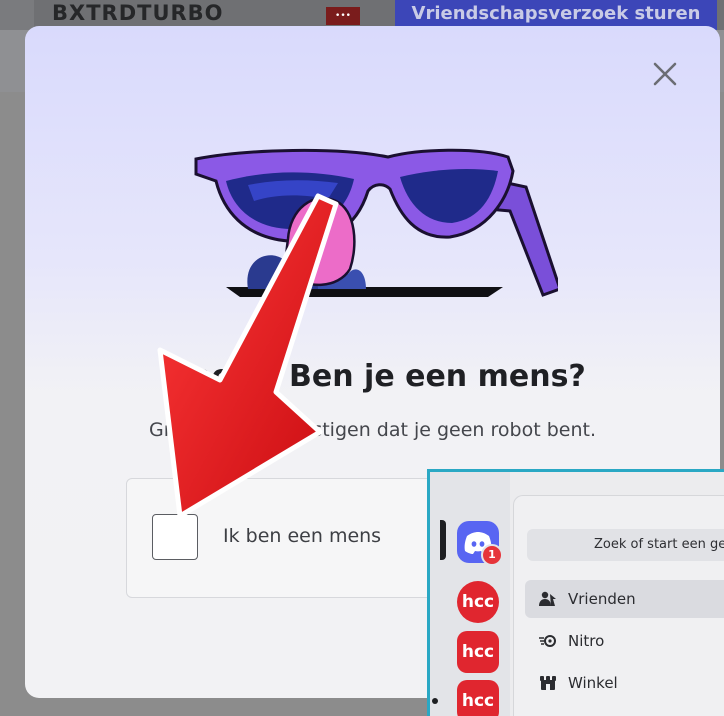  I want to click on nav-label-shop: Winkel, so click(593, 683).